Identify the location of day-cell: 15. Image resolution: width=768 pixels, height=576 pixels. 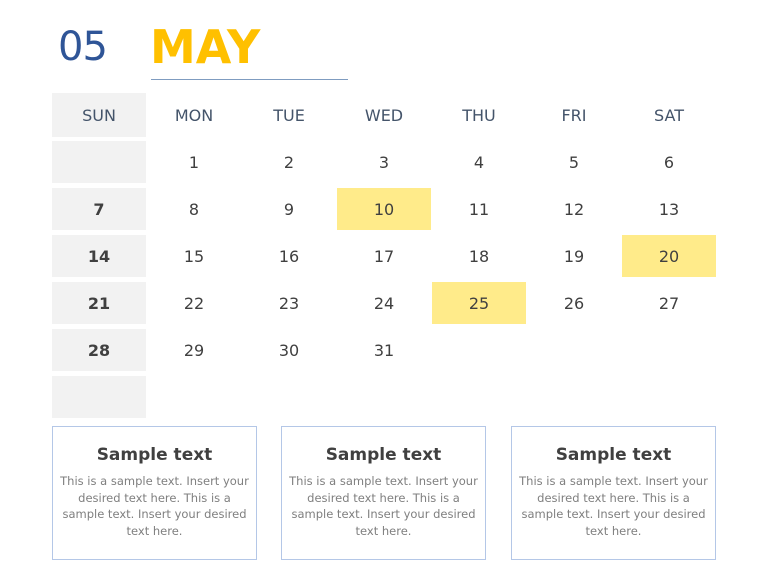
(194, 256).